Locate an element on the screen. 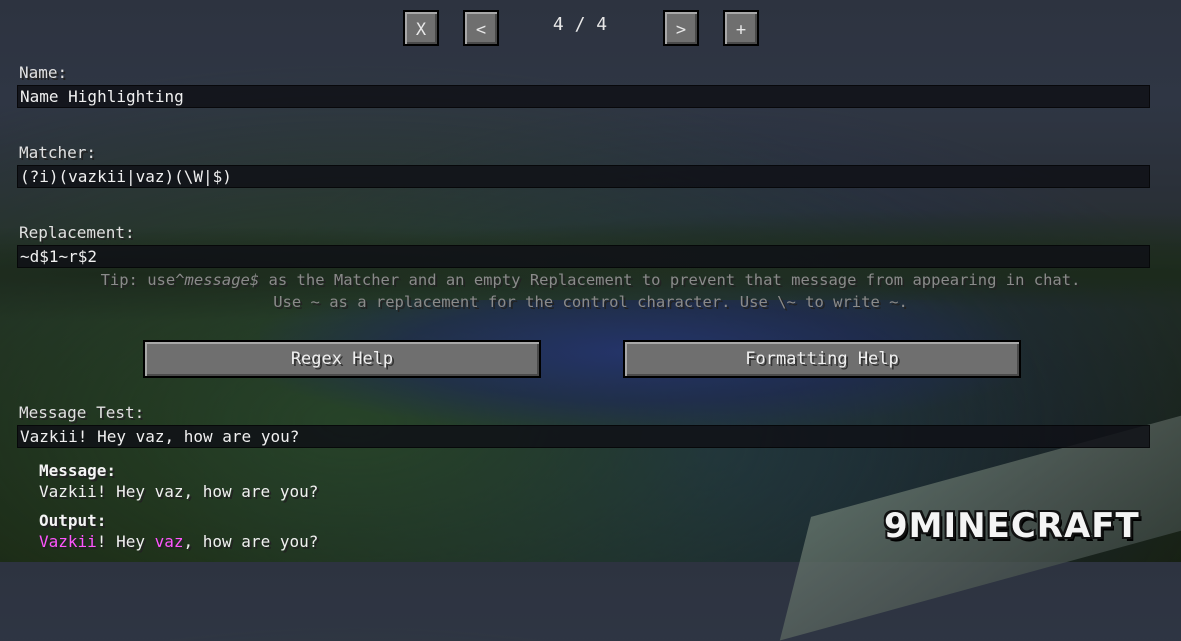  name-input: Name Highlighting is located at coordinates (583, 96).